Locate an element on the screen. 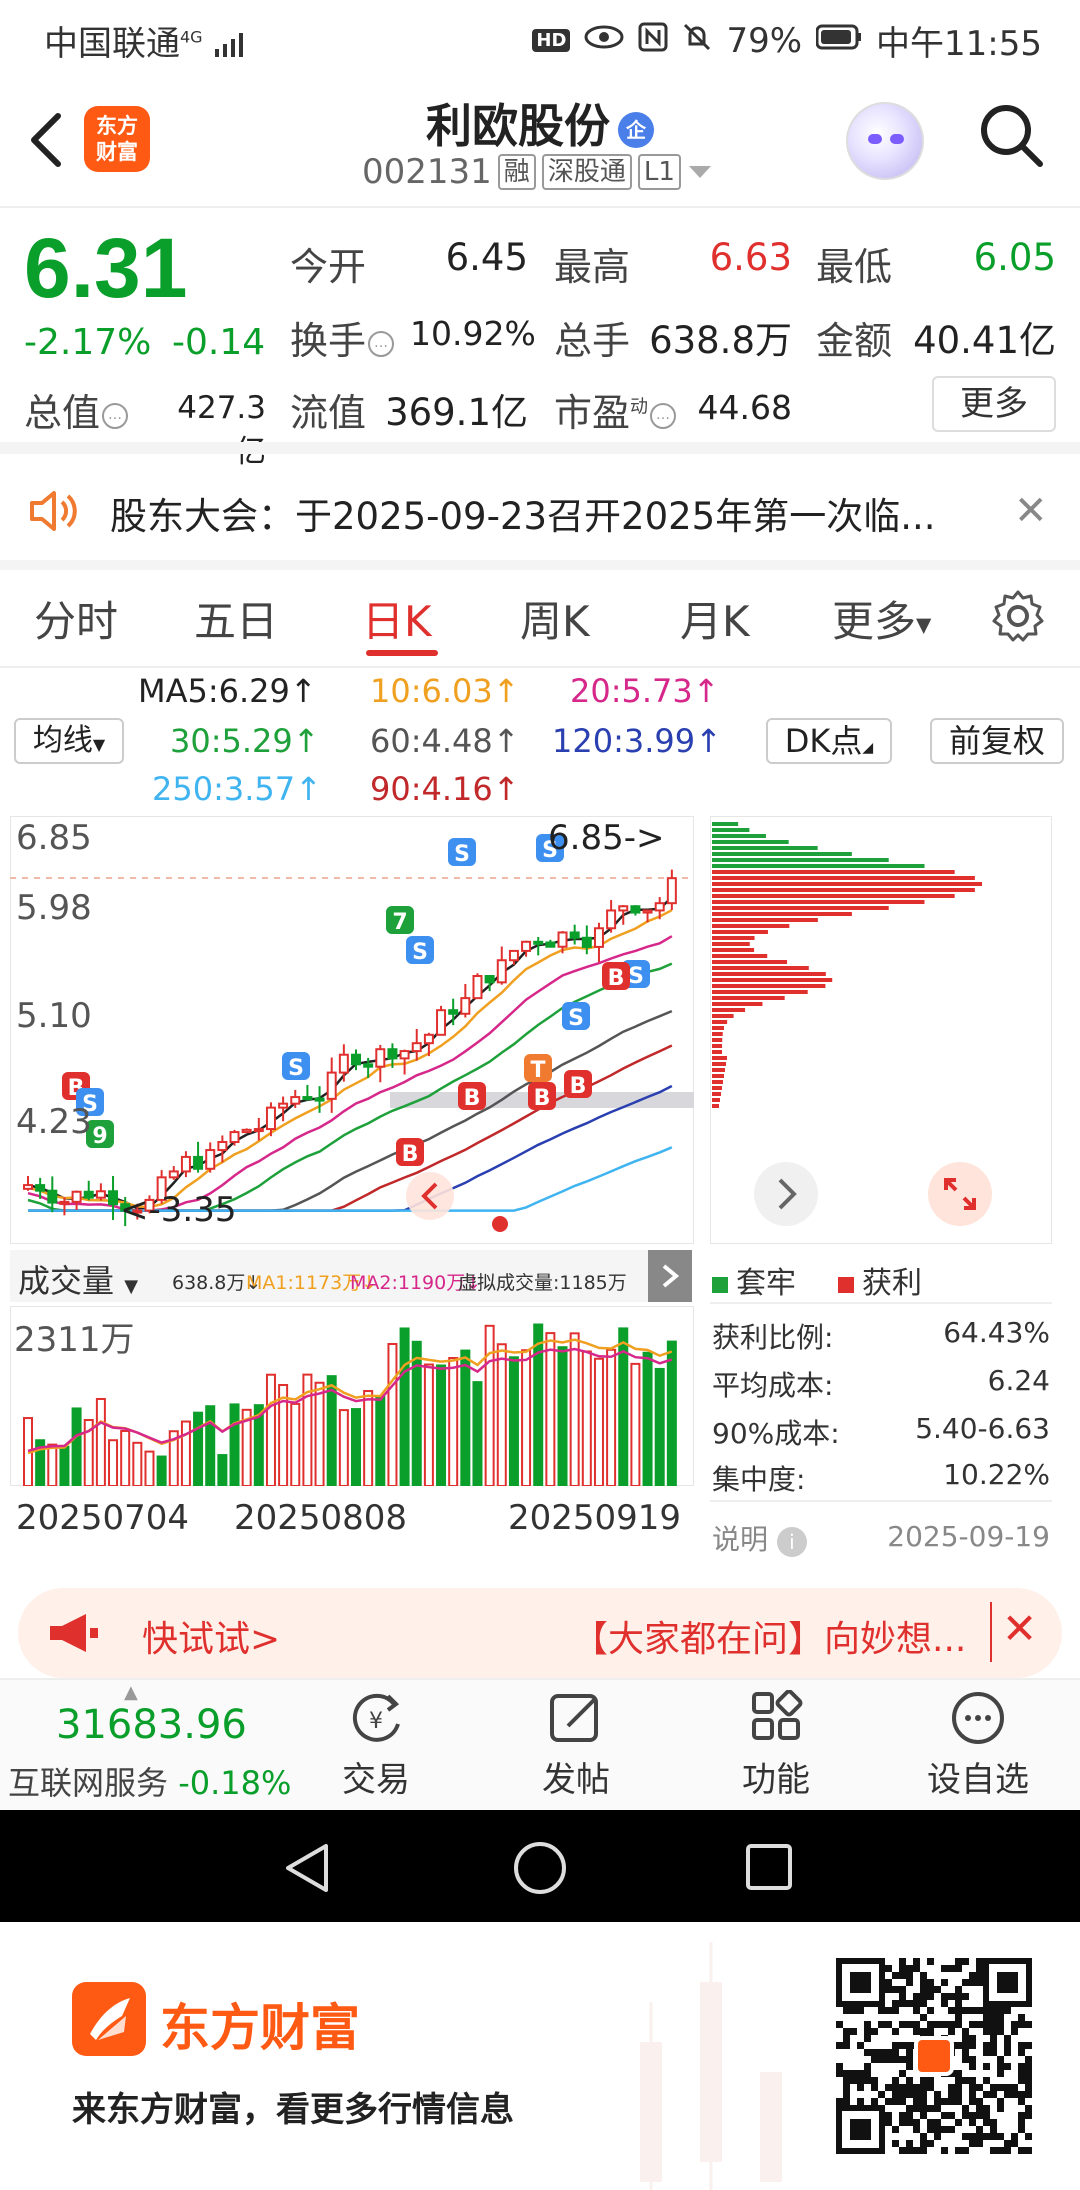  gear-icon is located at coordinates (1018, 616).